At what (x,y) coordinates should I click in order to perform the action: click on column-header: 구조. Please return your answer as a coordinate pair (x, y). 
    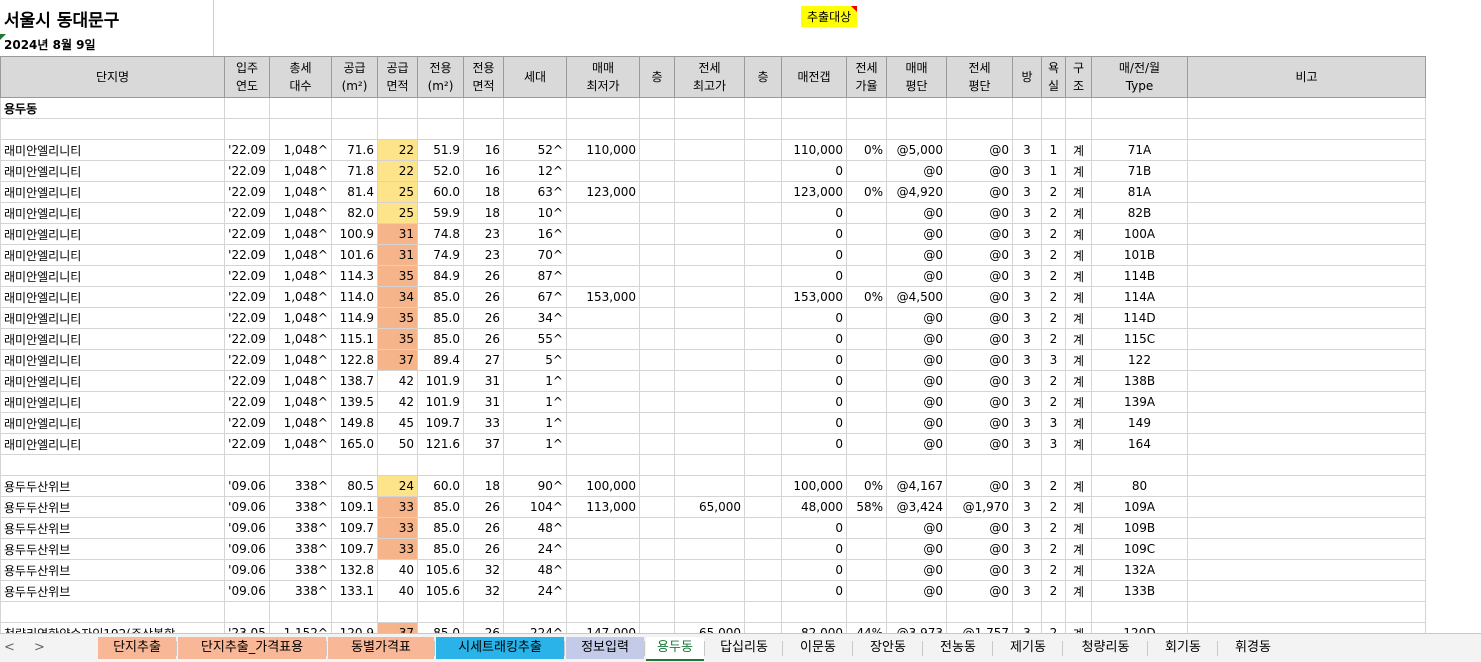
    Looking at the image, I should click on (1078, 77).